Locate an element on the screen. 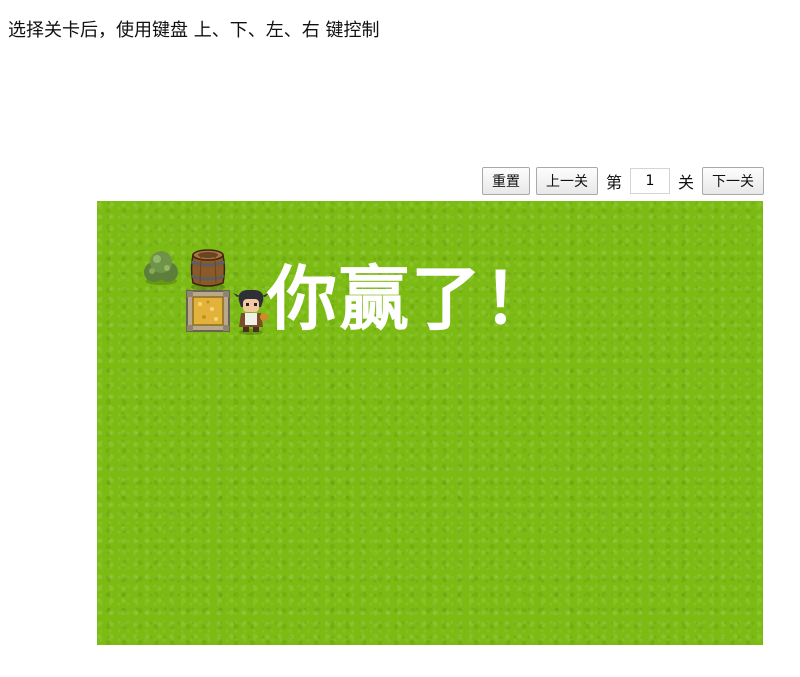  level-prefix-label: 第 is located at coordinates (613, 182).